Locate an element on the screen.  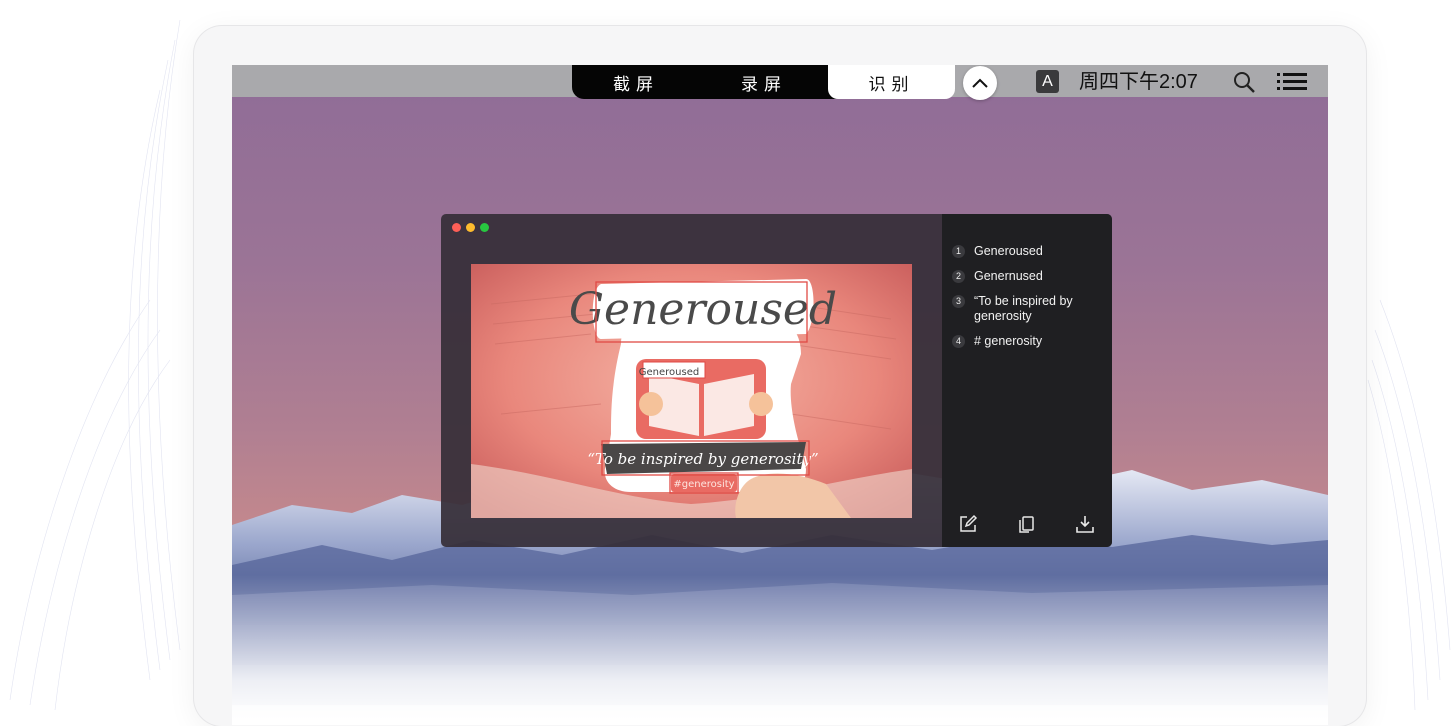
list-menu-icon is located at coordinates (1292, 81).